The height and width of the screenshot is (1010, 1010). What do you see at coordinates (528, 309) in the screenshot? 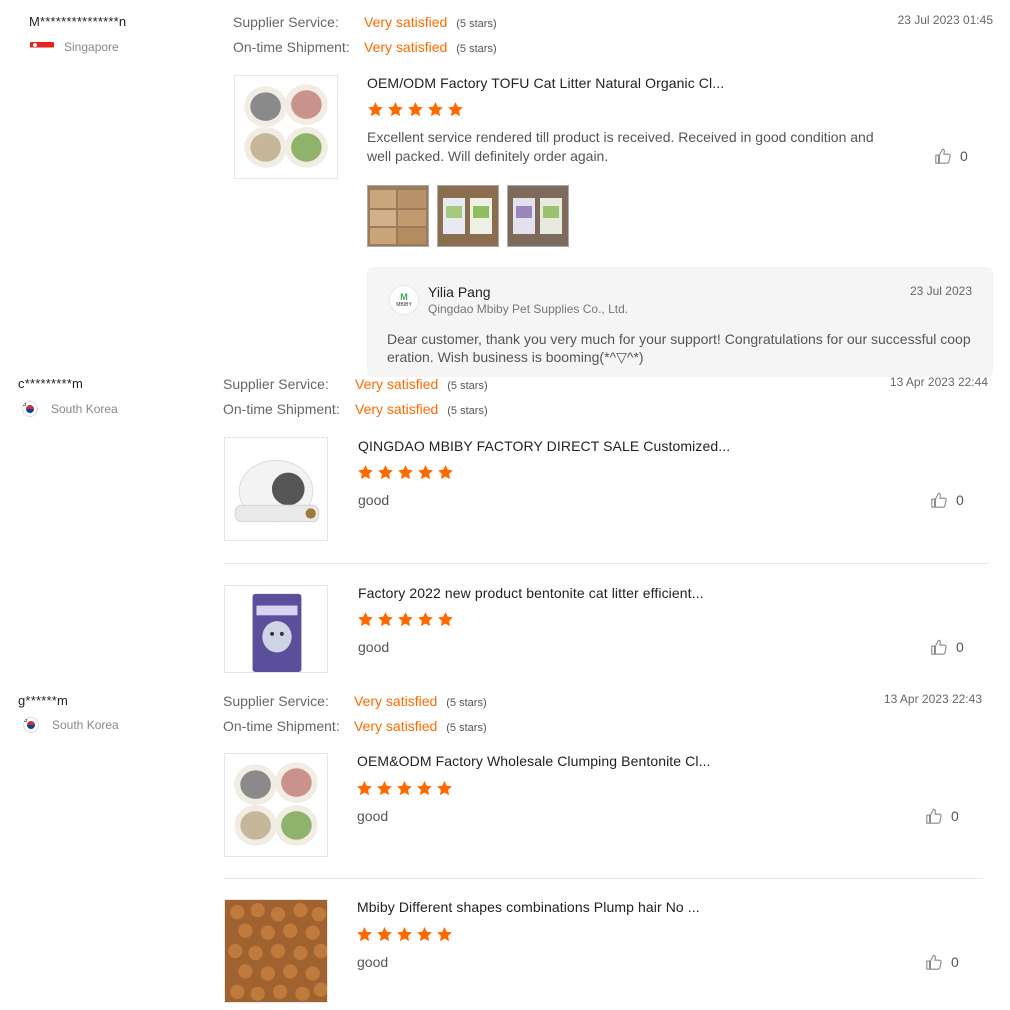
I see `reply-company: Qingdao Mbiby Pet Supplies Co., Ltd.` at bounding box center [528, 309].